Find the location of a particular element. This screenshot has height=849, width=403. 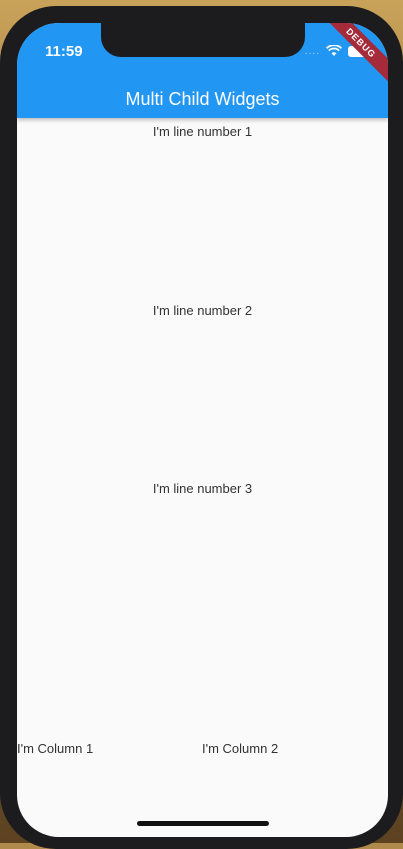

line-1-text: I'm line number 1 is located at coordinates (202, 131).